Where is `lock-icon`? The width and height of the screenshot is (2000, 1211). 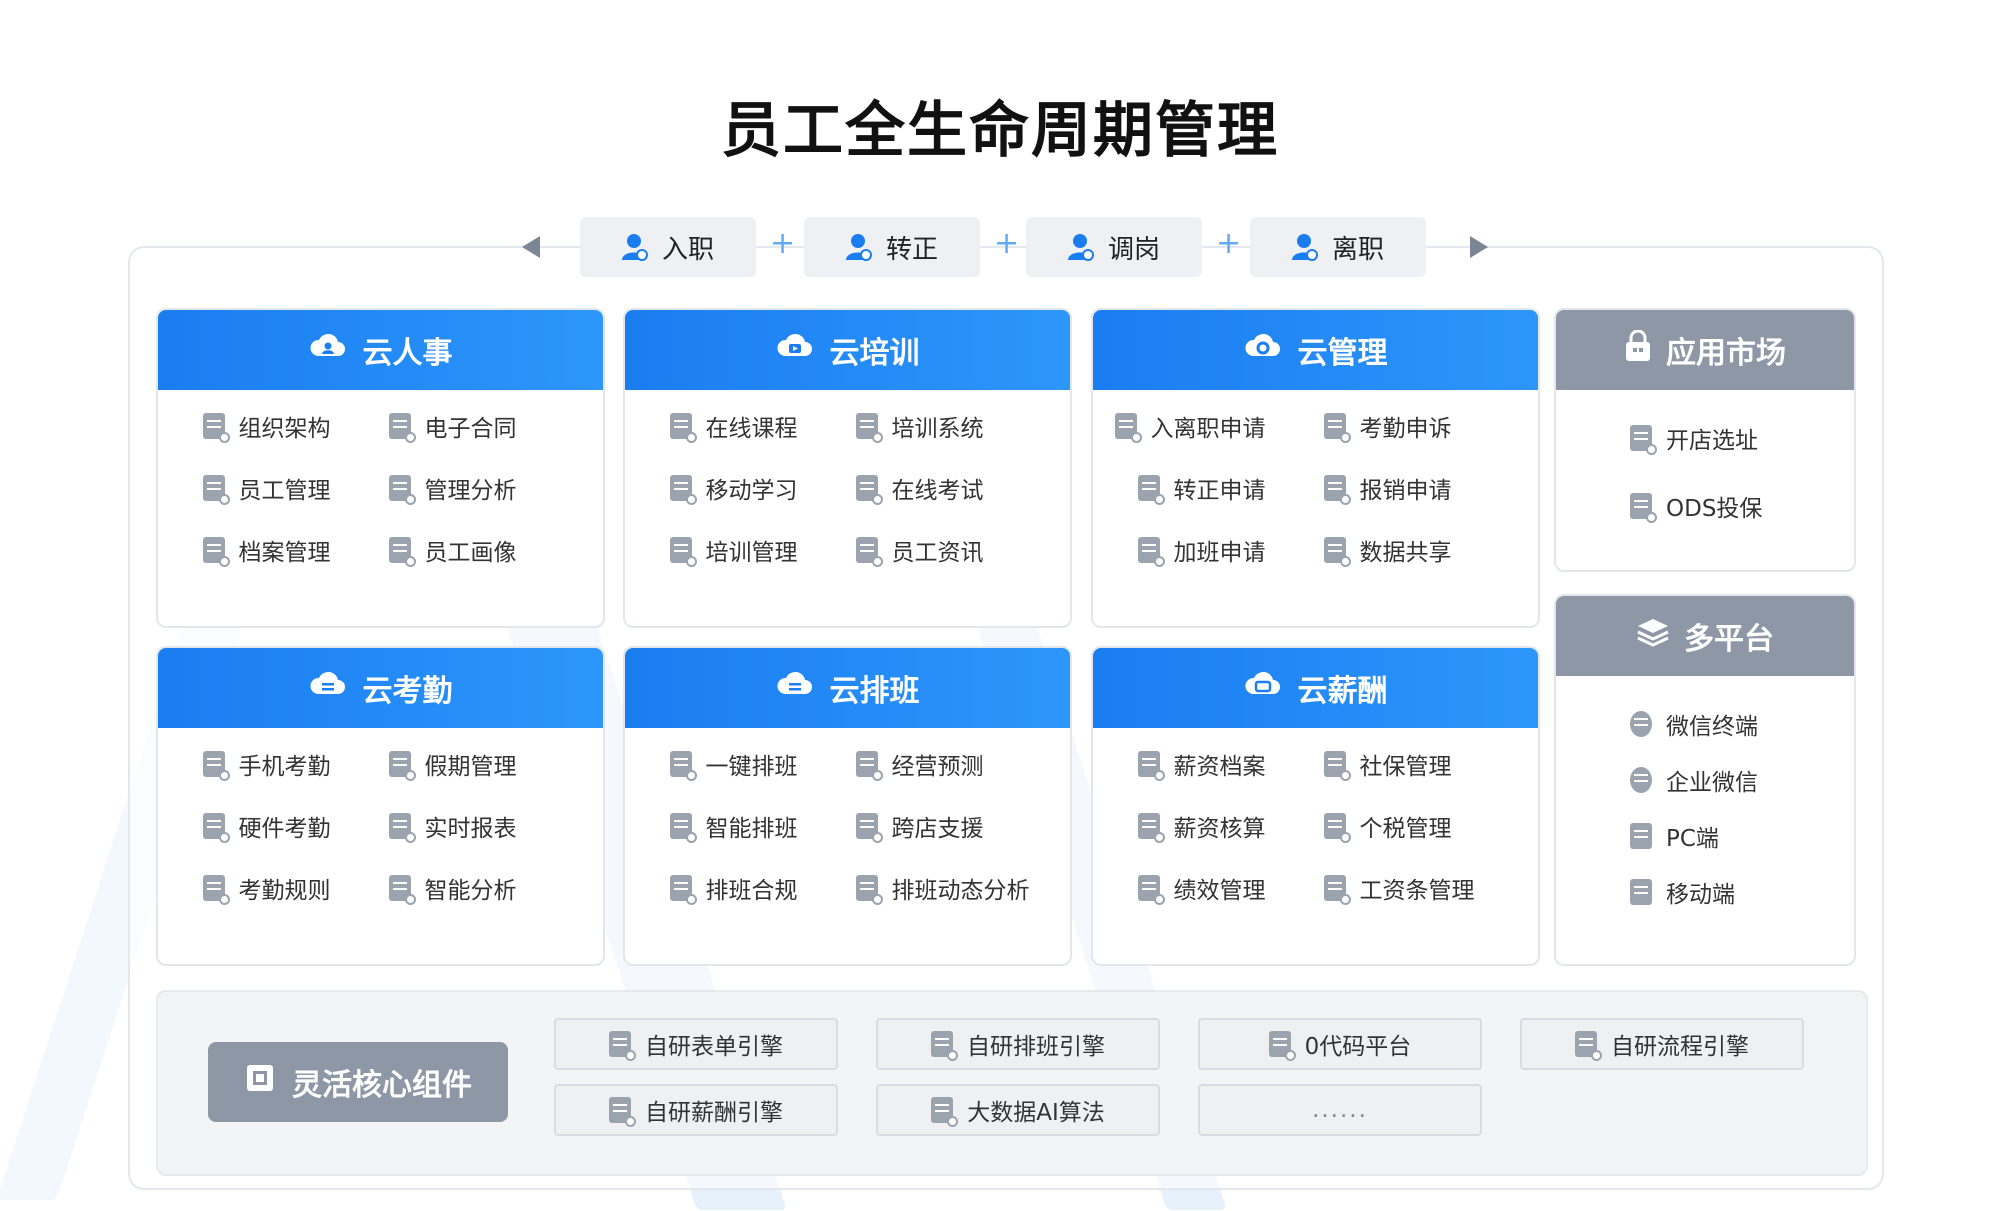 lock-icon is located at coordinates (1638, 349).